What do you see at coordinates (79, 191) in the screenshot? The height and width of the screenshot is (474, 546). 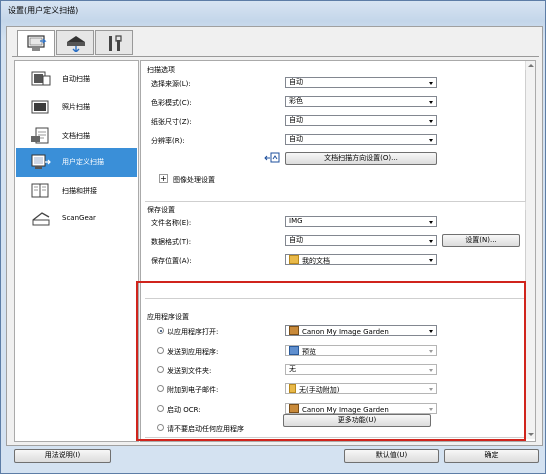 I see `nav-label: 扫描和拼接` at bounding box center [79, 191].